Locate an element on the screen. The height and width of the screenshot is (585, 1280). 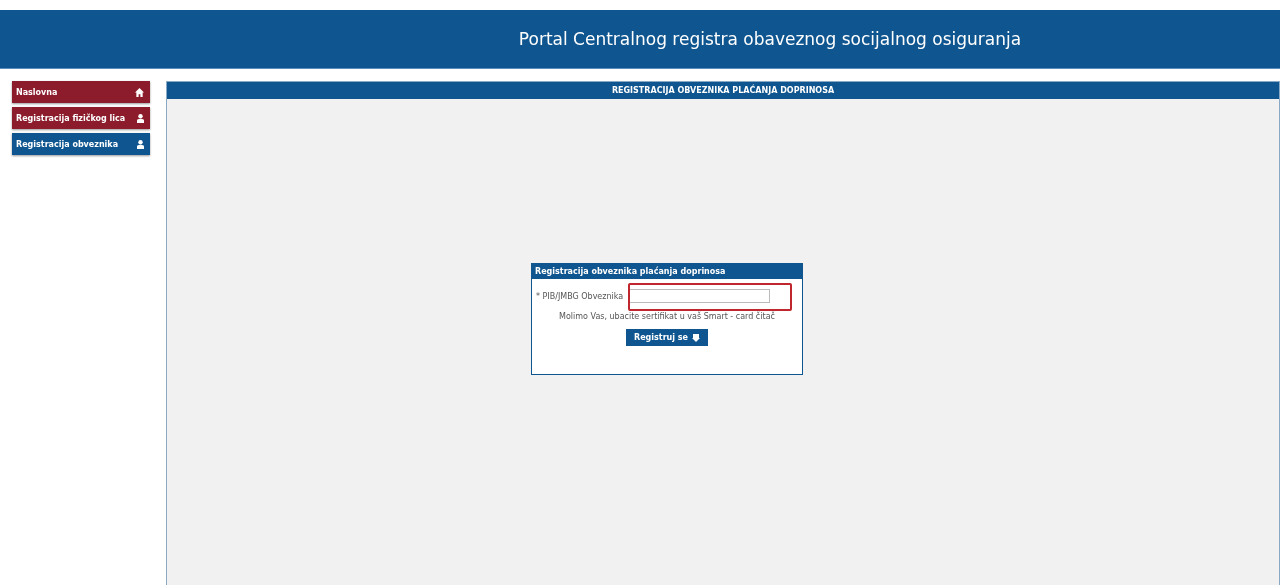
field-label: * PIB/JMBG Obveznika is located at coordinates (580, 296).